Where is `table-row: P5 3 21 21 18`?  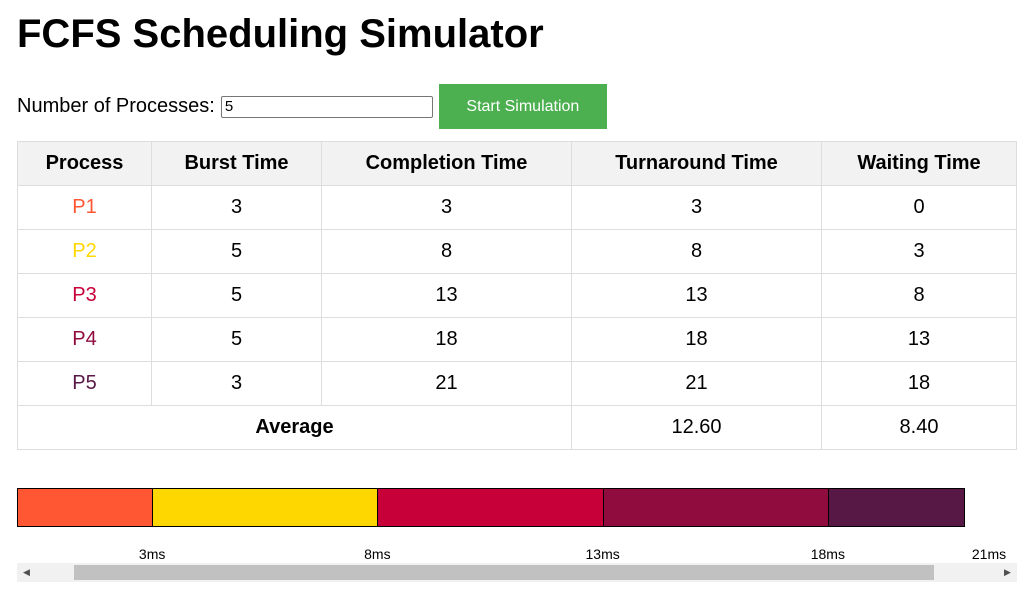
table-row: P5 3 21 21 18 is located at coordinates (517, 383).